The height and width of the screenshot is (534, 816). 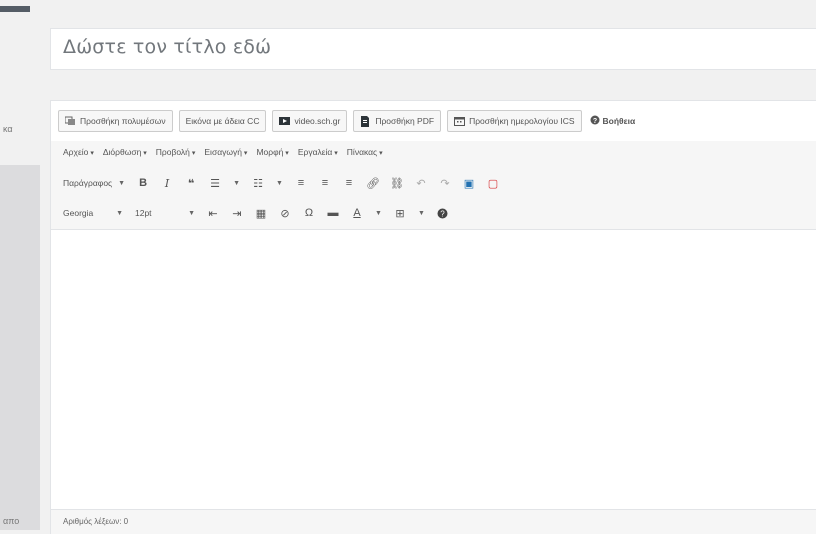 What do you see at coordinates (317, 121) in the screenshot?
I see `video-sch-label: video.sch.gr` at bounding box center [317, 121].